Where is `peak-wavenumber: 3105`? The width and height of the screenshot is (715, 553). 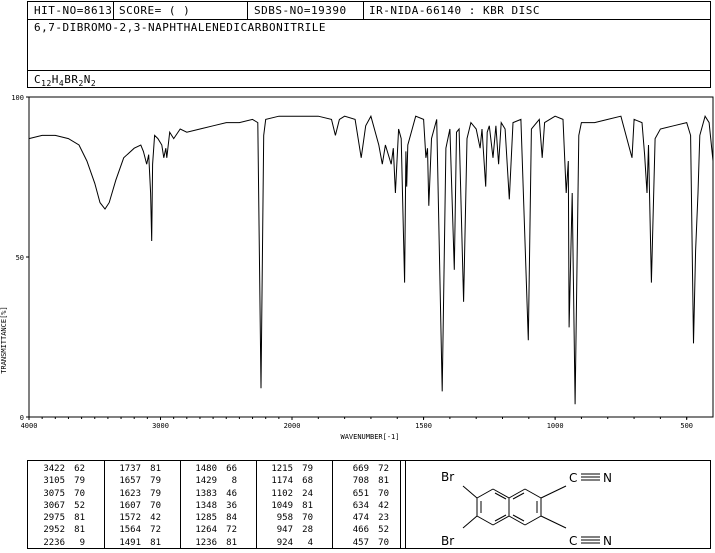 peak-wavenumber: 3105 is located at coordinates (54, 481).